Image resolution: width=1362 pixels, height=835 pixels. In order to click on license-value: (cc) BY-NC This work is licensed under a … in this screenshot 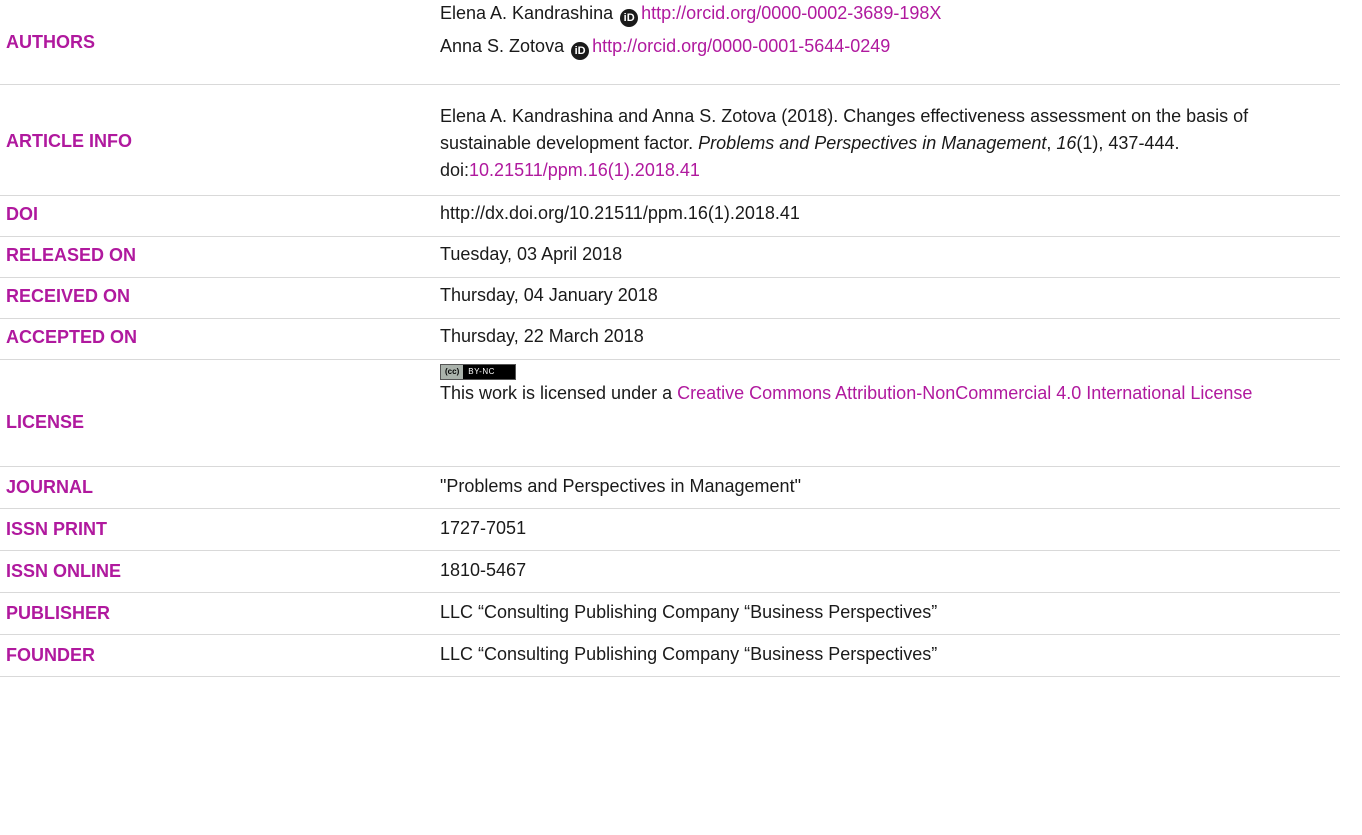, I will do `click(890, 385)`.